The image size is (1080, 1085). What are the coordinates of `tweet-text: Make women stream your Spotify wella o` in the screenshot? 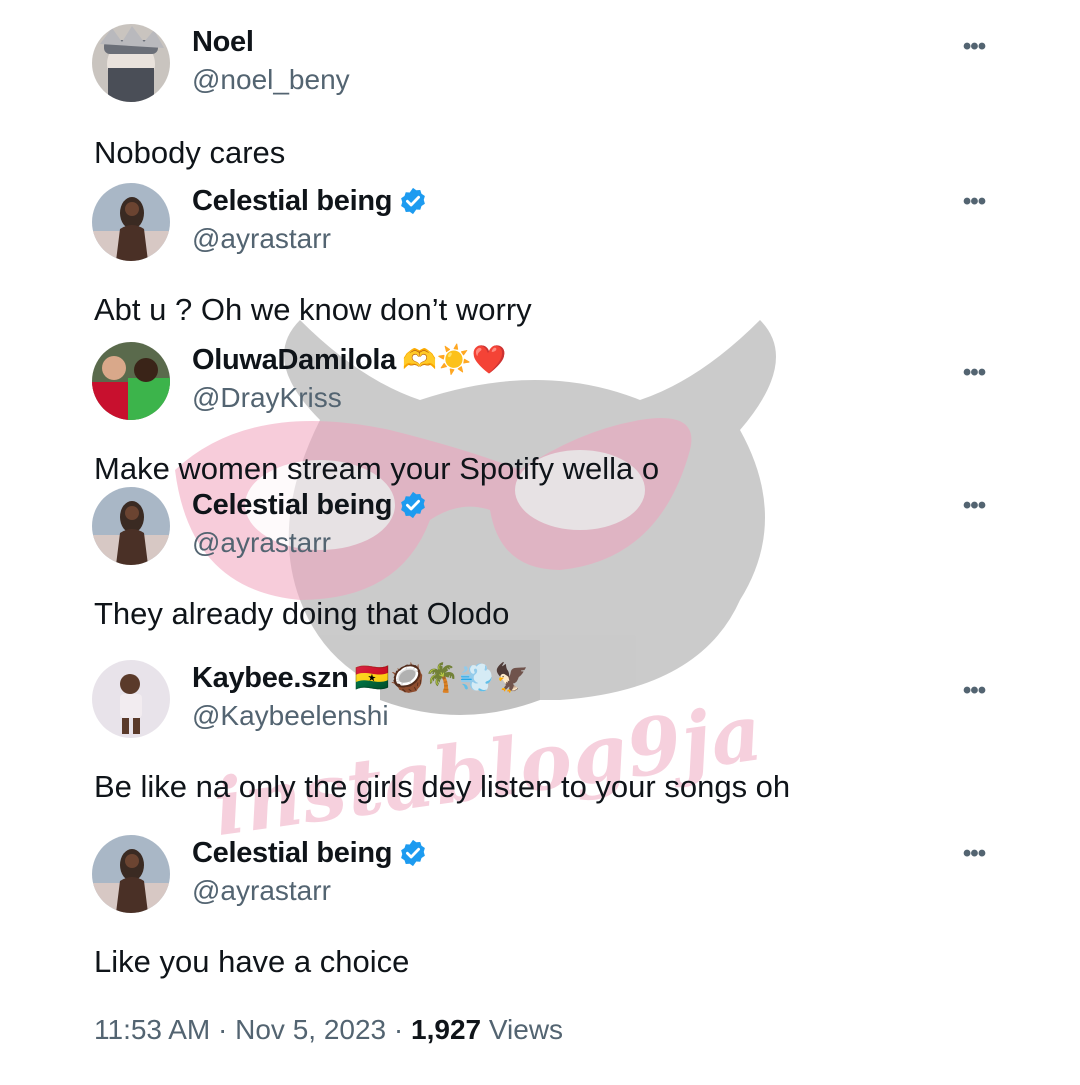 It's located at (377, 468).